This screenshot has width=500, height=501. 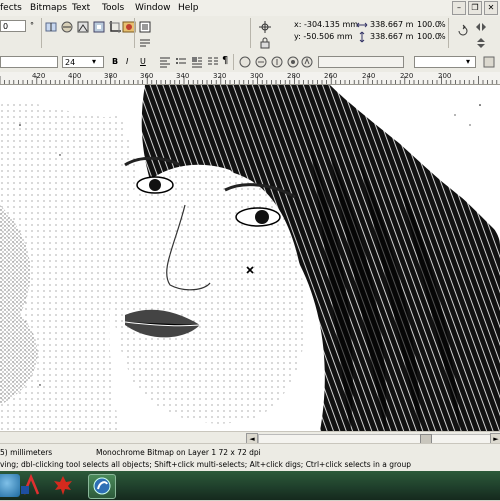 What do you see at coordinates (111, 76) in the screenshot?
I see `ruler-label: 380` at bounding box center [111, 76].